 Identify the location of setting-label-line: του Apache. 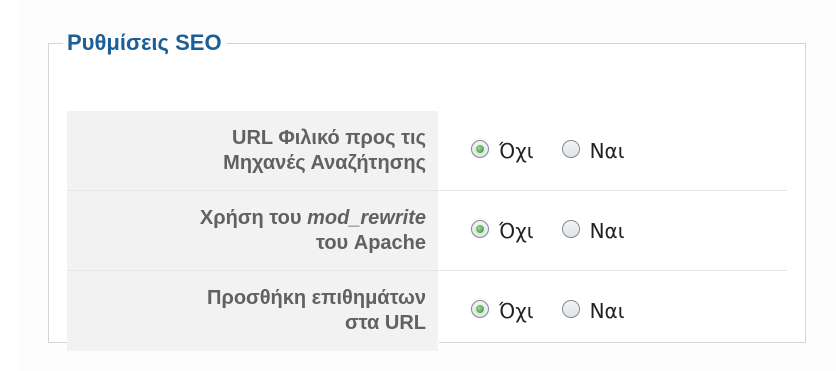
(370, 242).